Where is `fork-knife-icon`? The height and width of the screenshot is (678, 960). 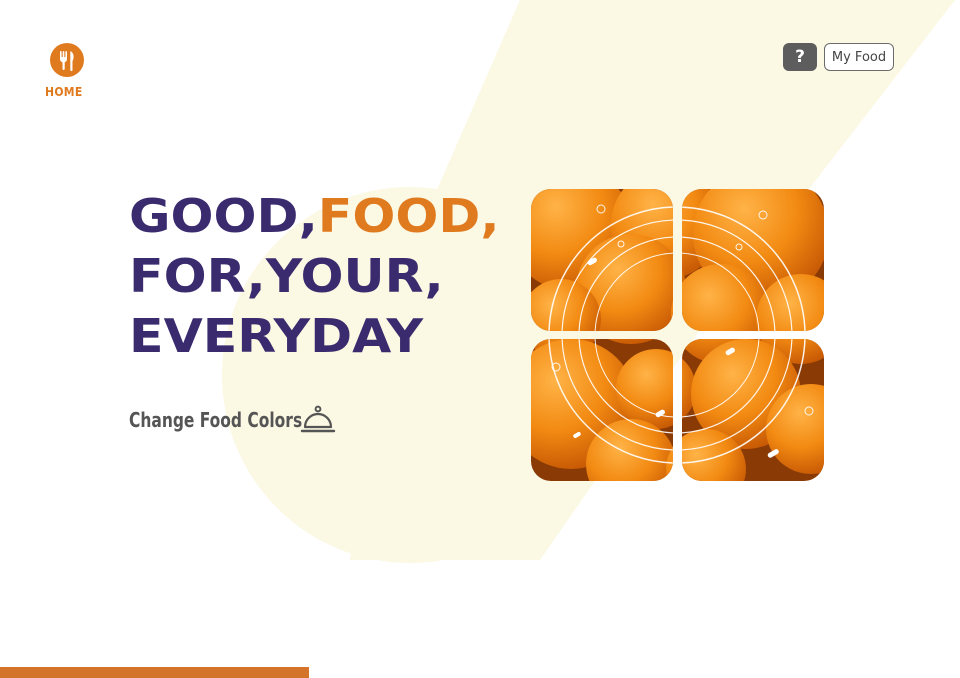
fork-knife-icon is located at coordinates (67, 60).